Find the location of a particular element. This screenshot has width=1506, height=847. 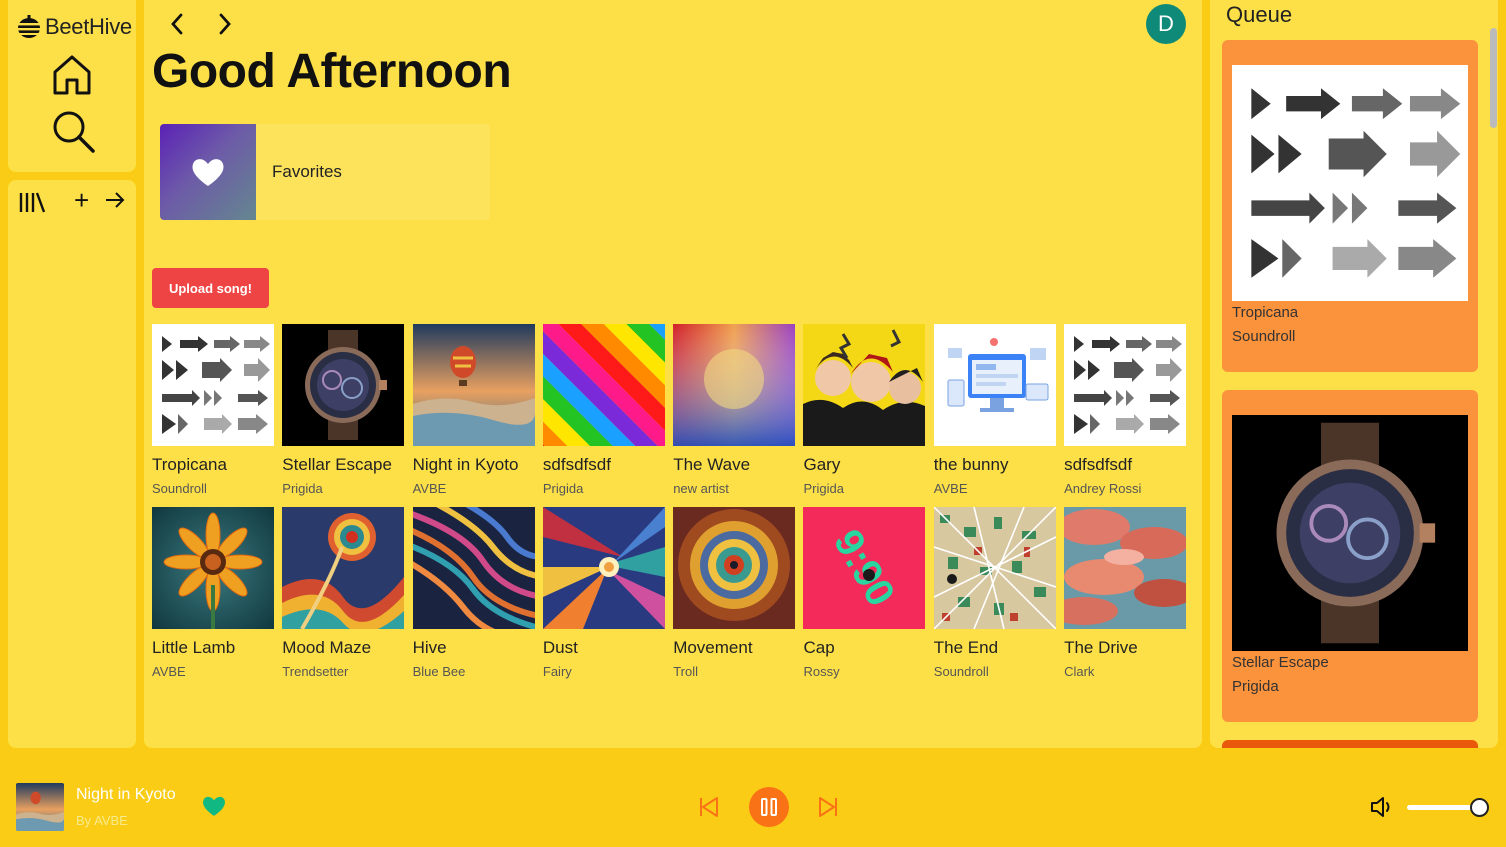

song-title: Dust is located at coordinates (560, 647).